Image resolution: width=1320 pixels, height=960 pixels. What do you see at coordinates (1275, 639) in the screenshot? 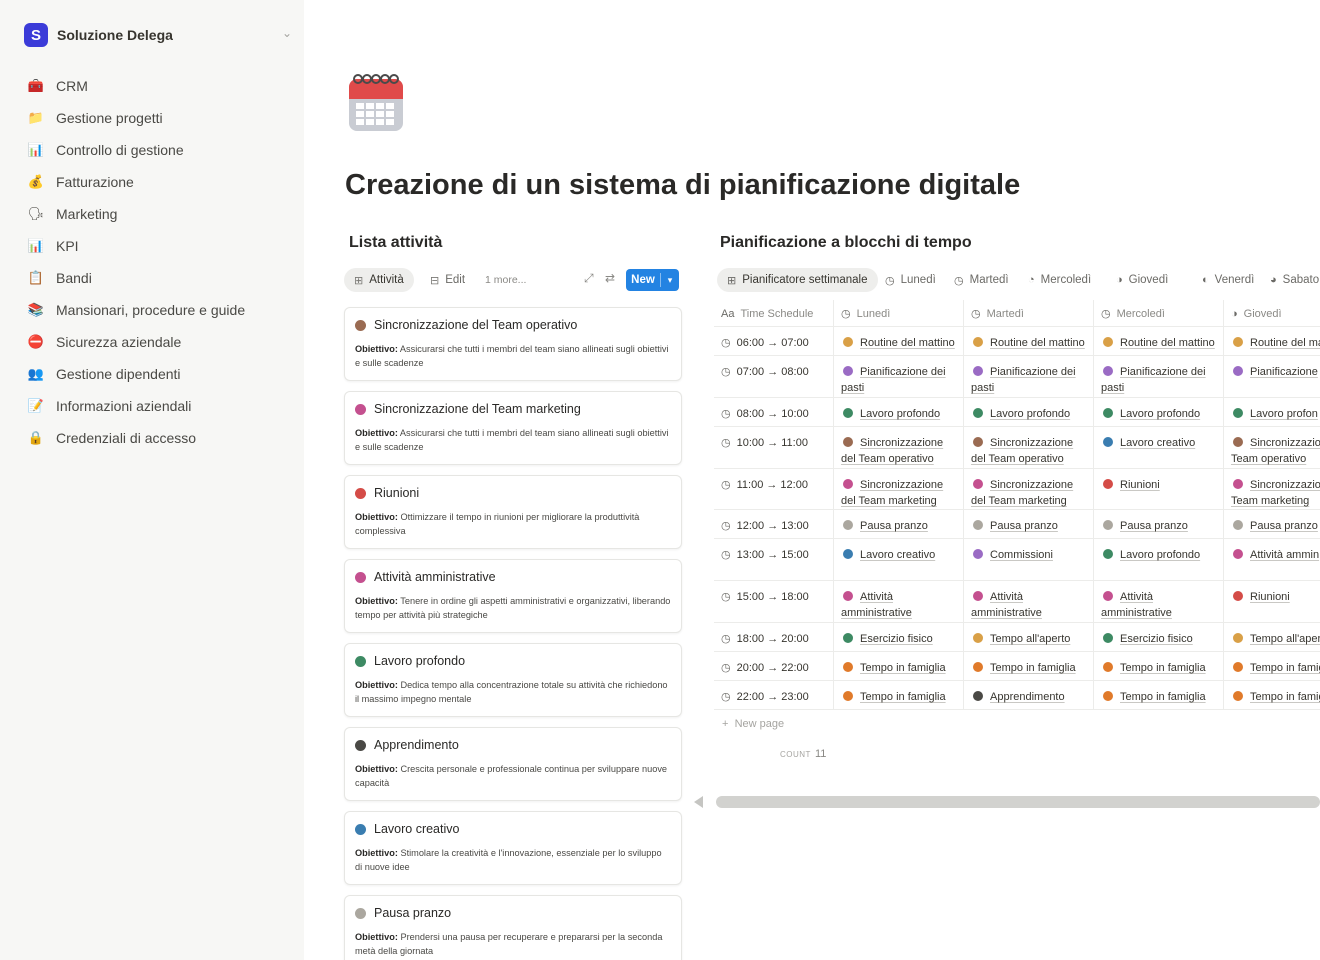
I see `activity-tag: Tempo all'aper` at bounding box center [1275, 639].